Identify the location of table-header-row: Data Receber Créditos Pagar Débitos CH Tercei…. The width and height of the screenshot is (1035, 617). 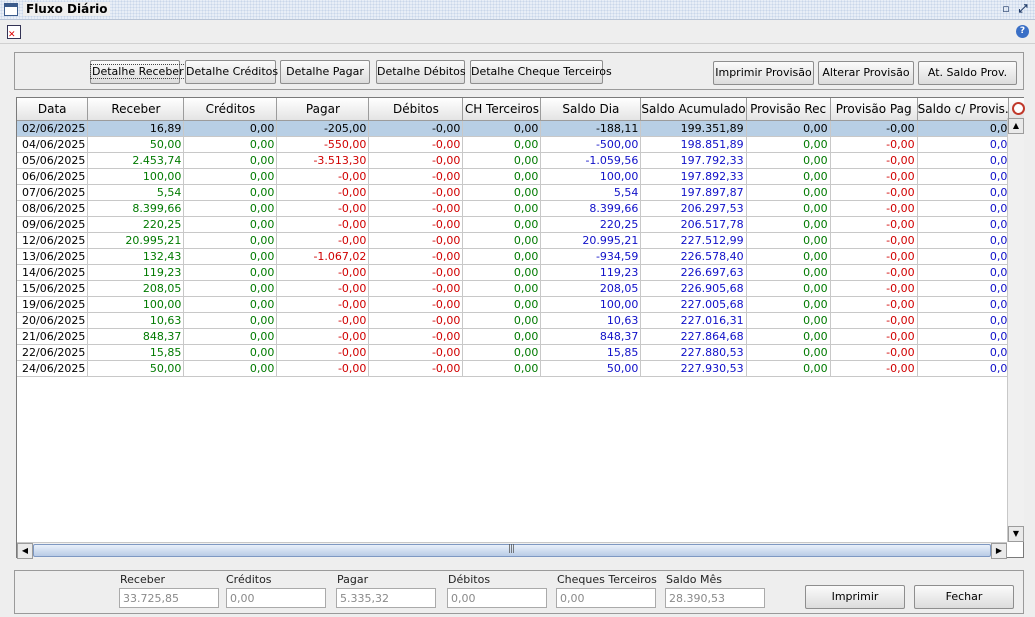
(517, 109).